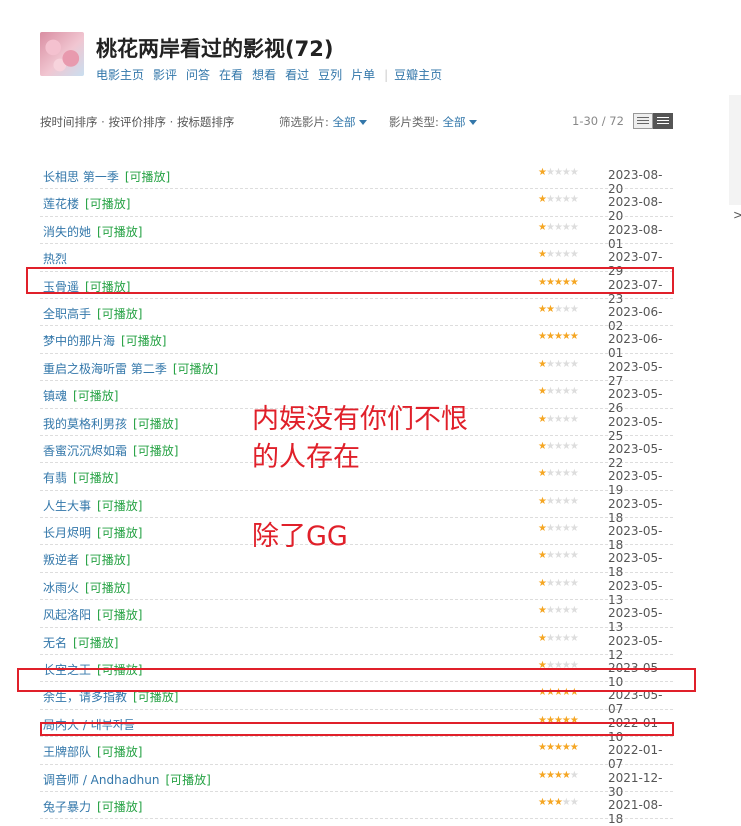  I want to click on highlight-box, so click(350, 280).